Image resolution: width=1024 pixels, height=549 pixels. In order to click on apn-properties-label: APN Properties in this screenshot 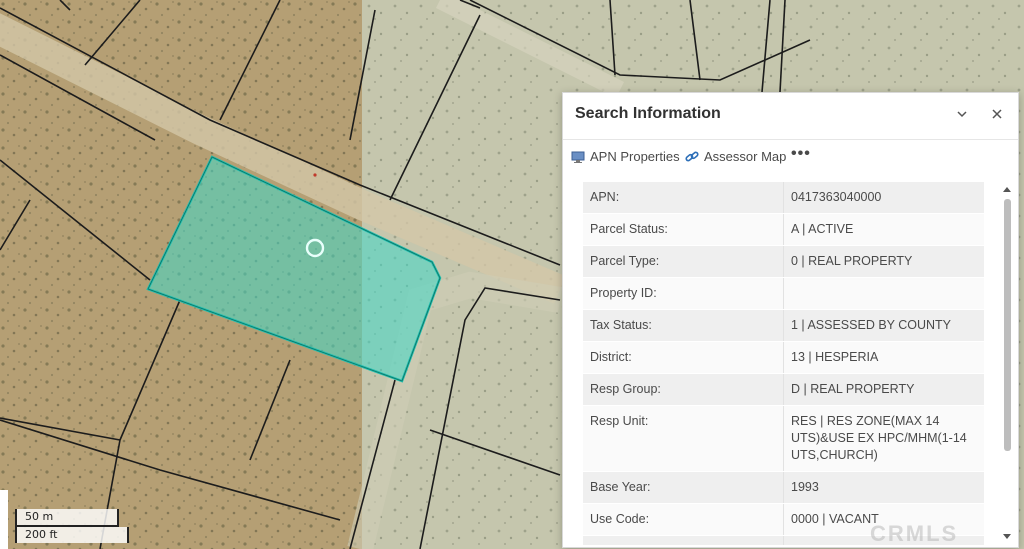, I will do `click(635, 156)`.